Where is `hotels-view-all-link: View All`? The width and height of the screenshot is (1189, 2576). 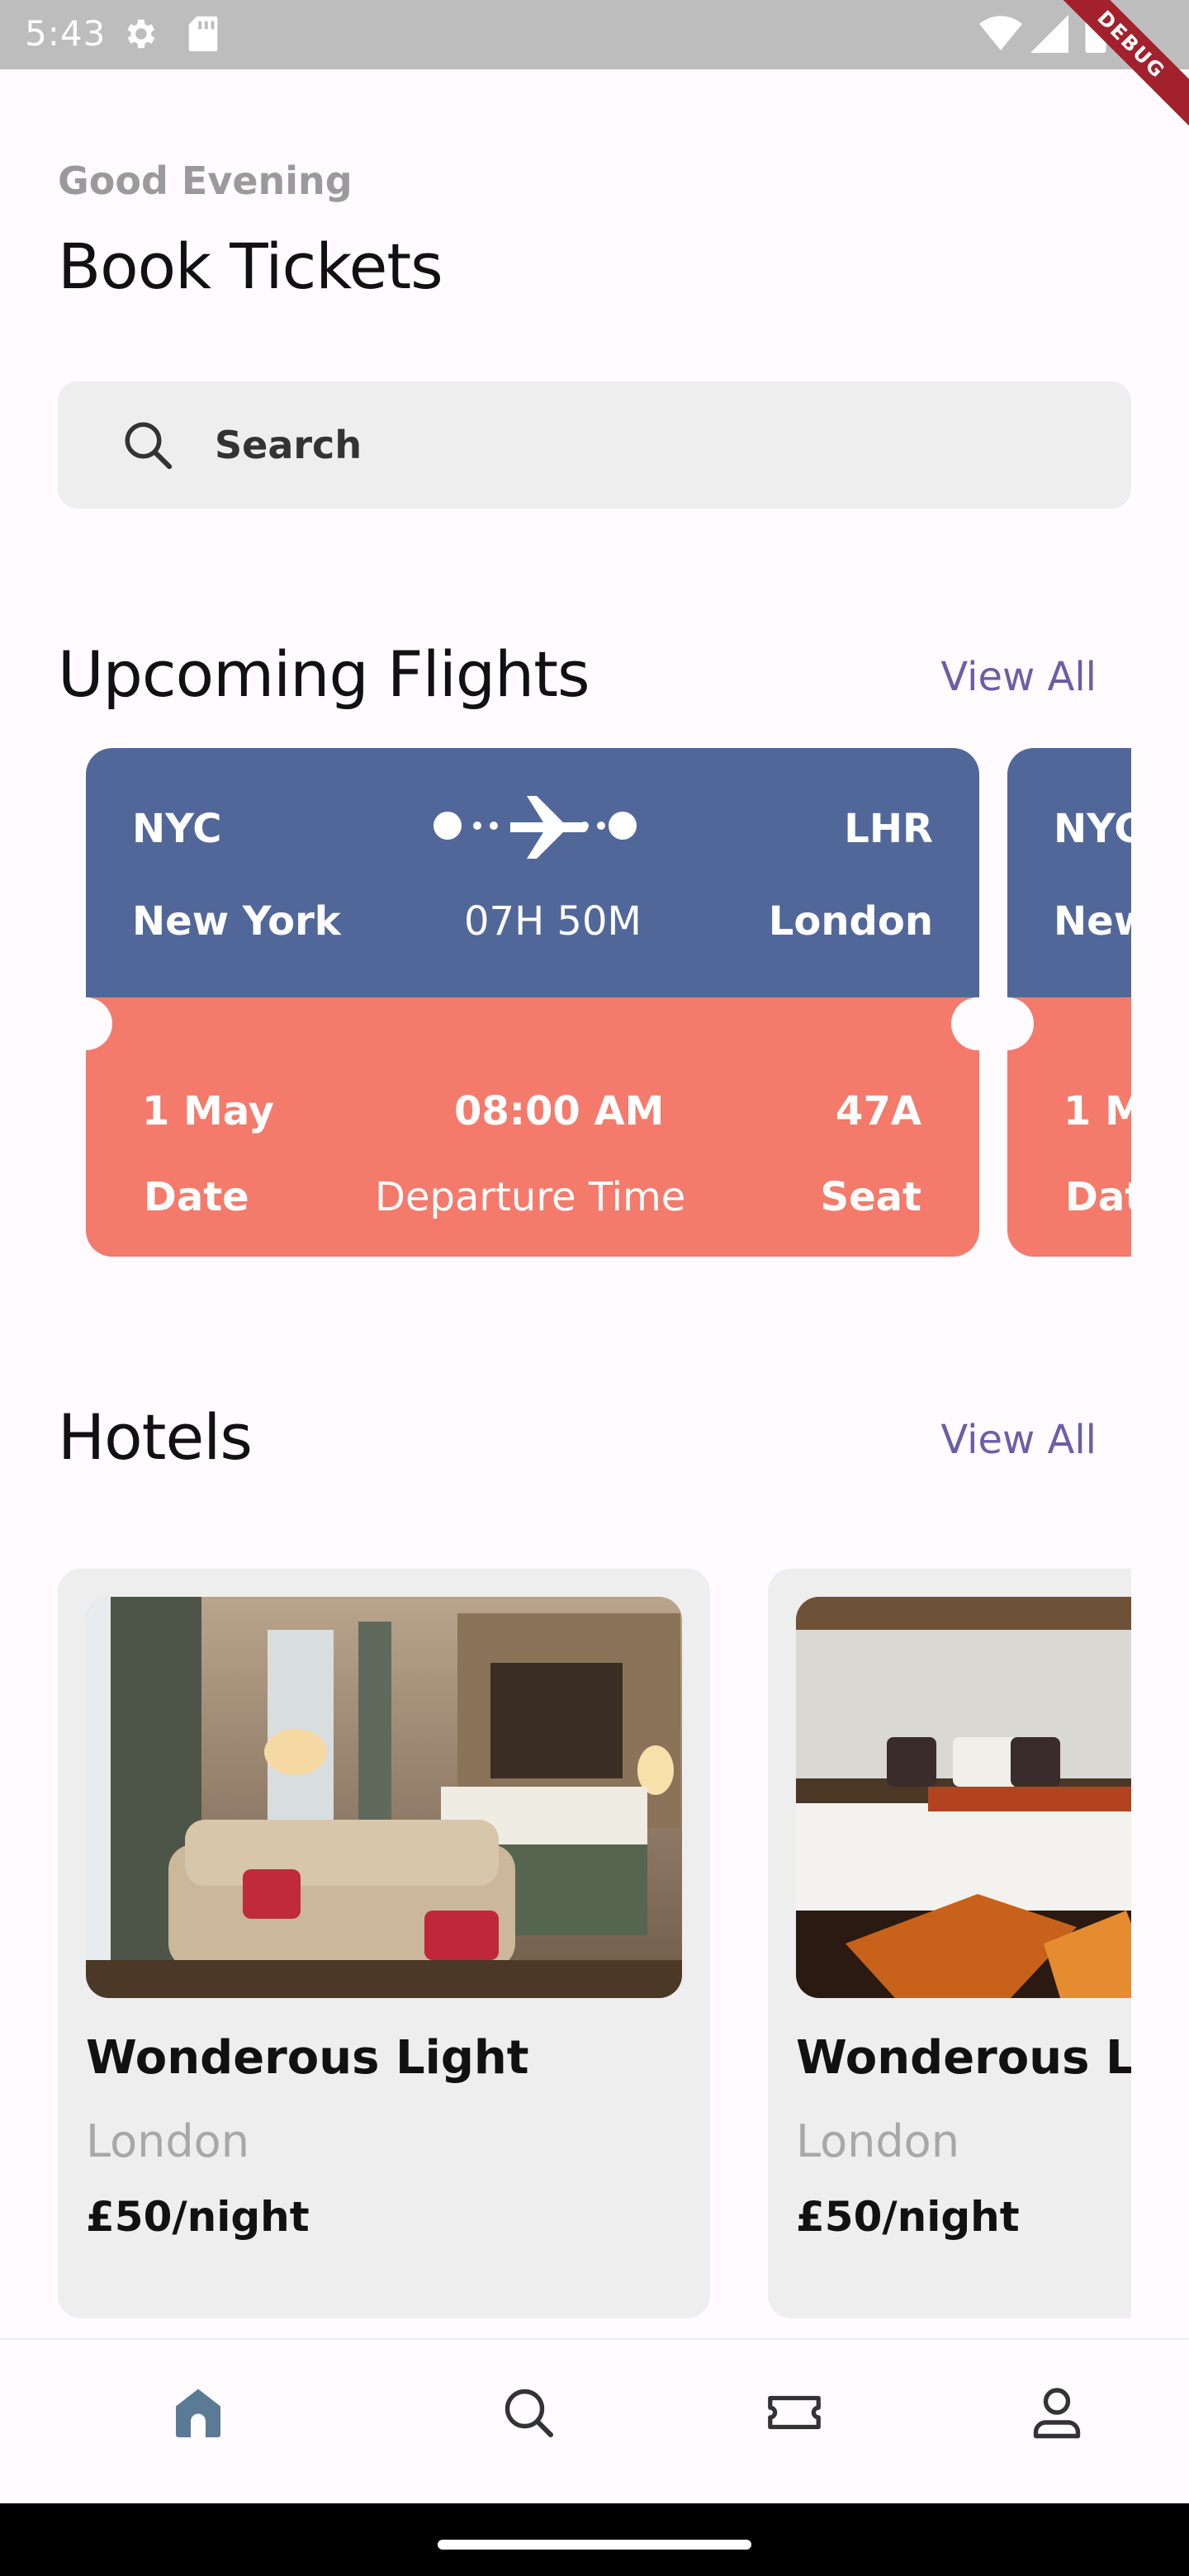
hotels-view-all-link: View All is located at coordinates (1018, 1440).